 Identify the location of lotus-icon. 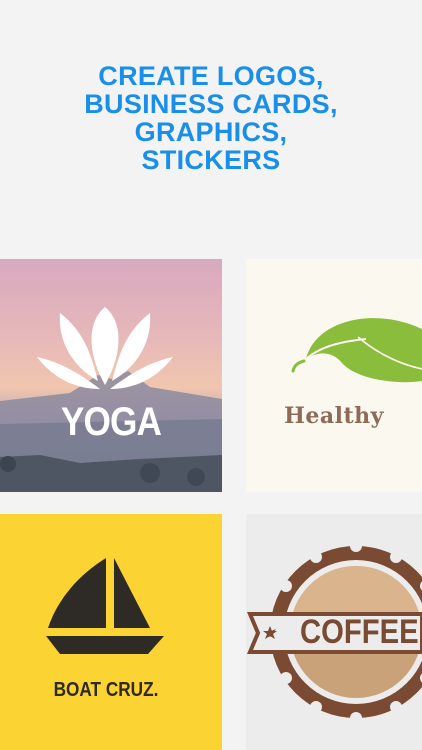
(105, 348).